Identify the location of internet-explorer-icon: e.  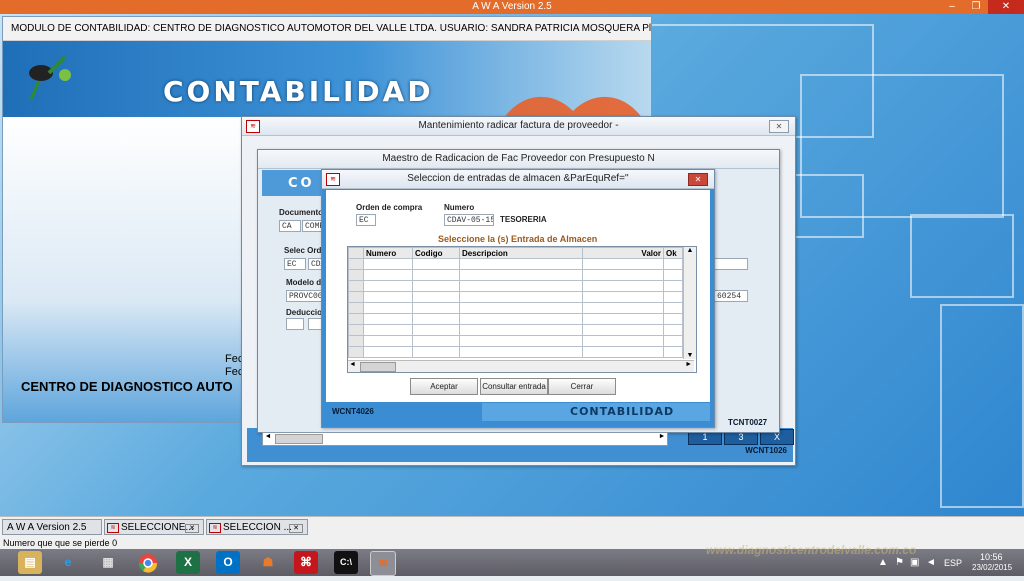
(68, 562).